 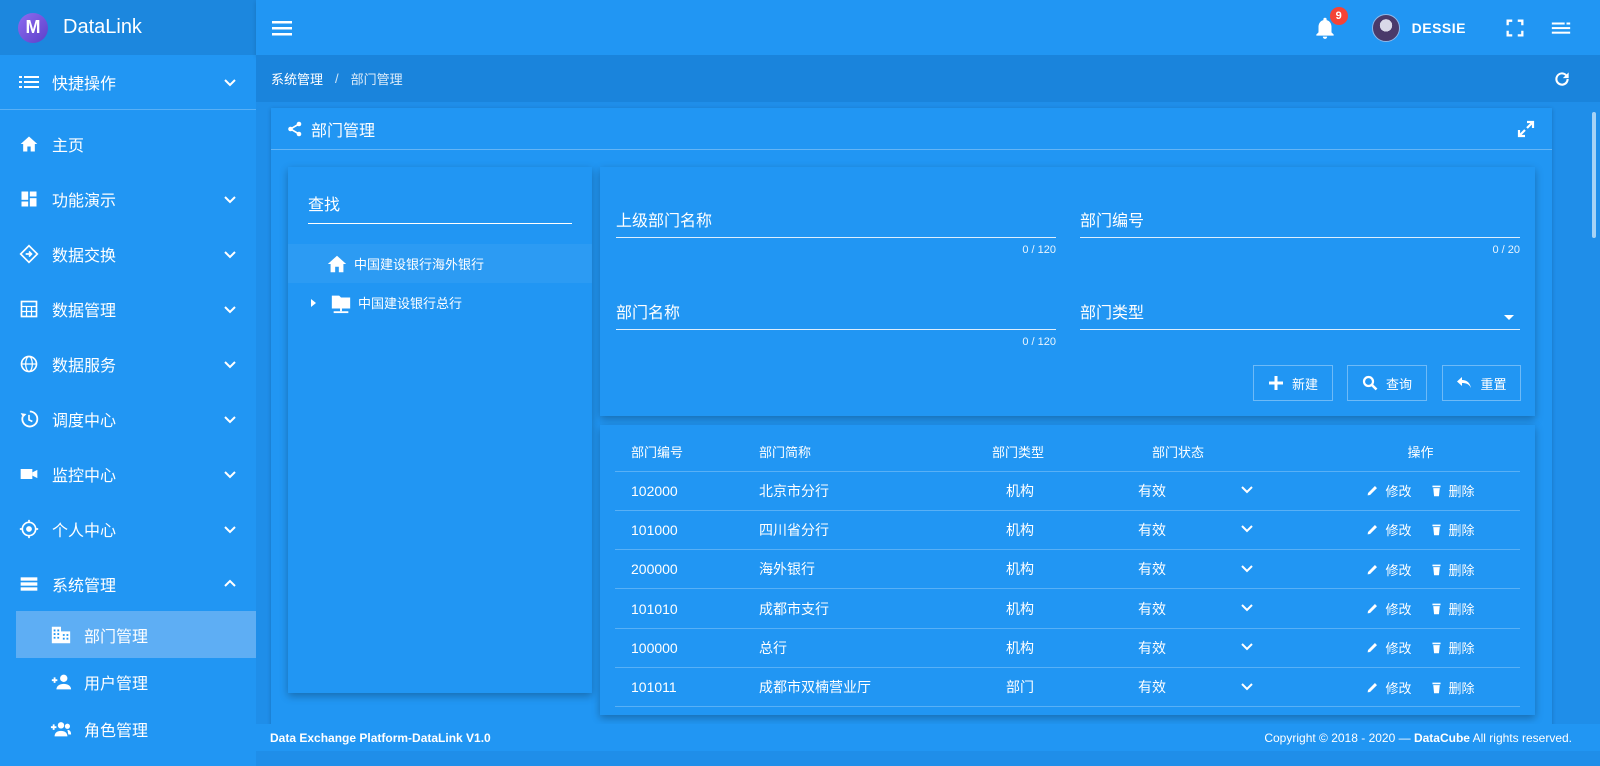 What do you see at coordinates (687, 687) in the screenshot?
I see `cell-id: 101011` at bounding box center [687, 687].